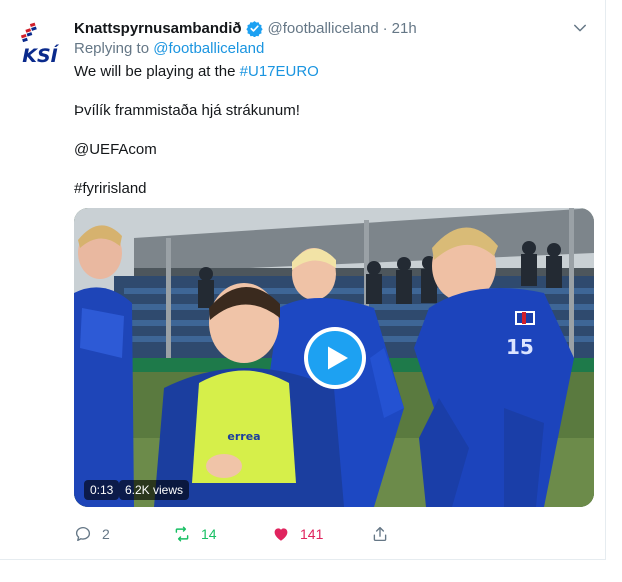 Image resolution: width=622 pixels, height=582 pixels. What do you see at coordinates (380, 534) in the screenshot?
I see `share-icon` at bounding box center [380, 534].